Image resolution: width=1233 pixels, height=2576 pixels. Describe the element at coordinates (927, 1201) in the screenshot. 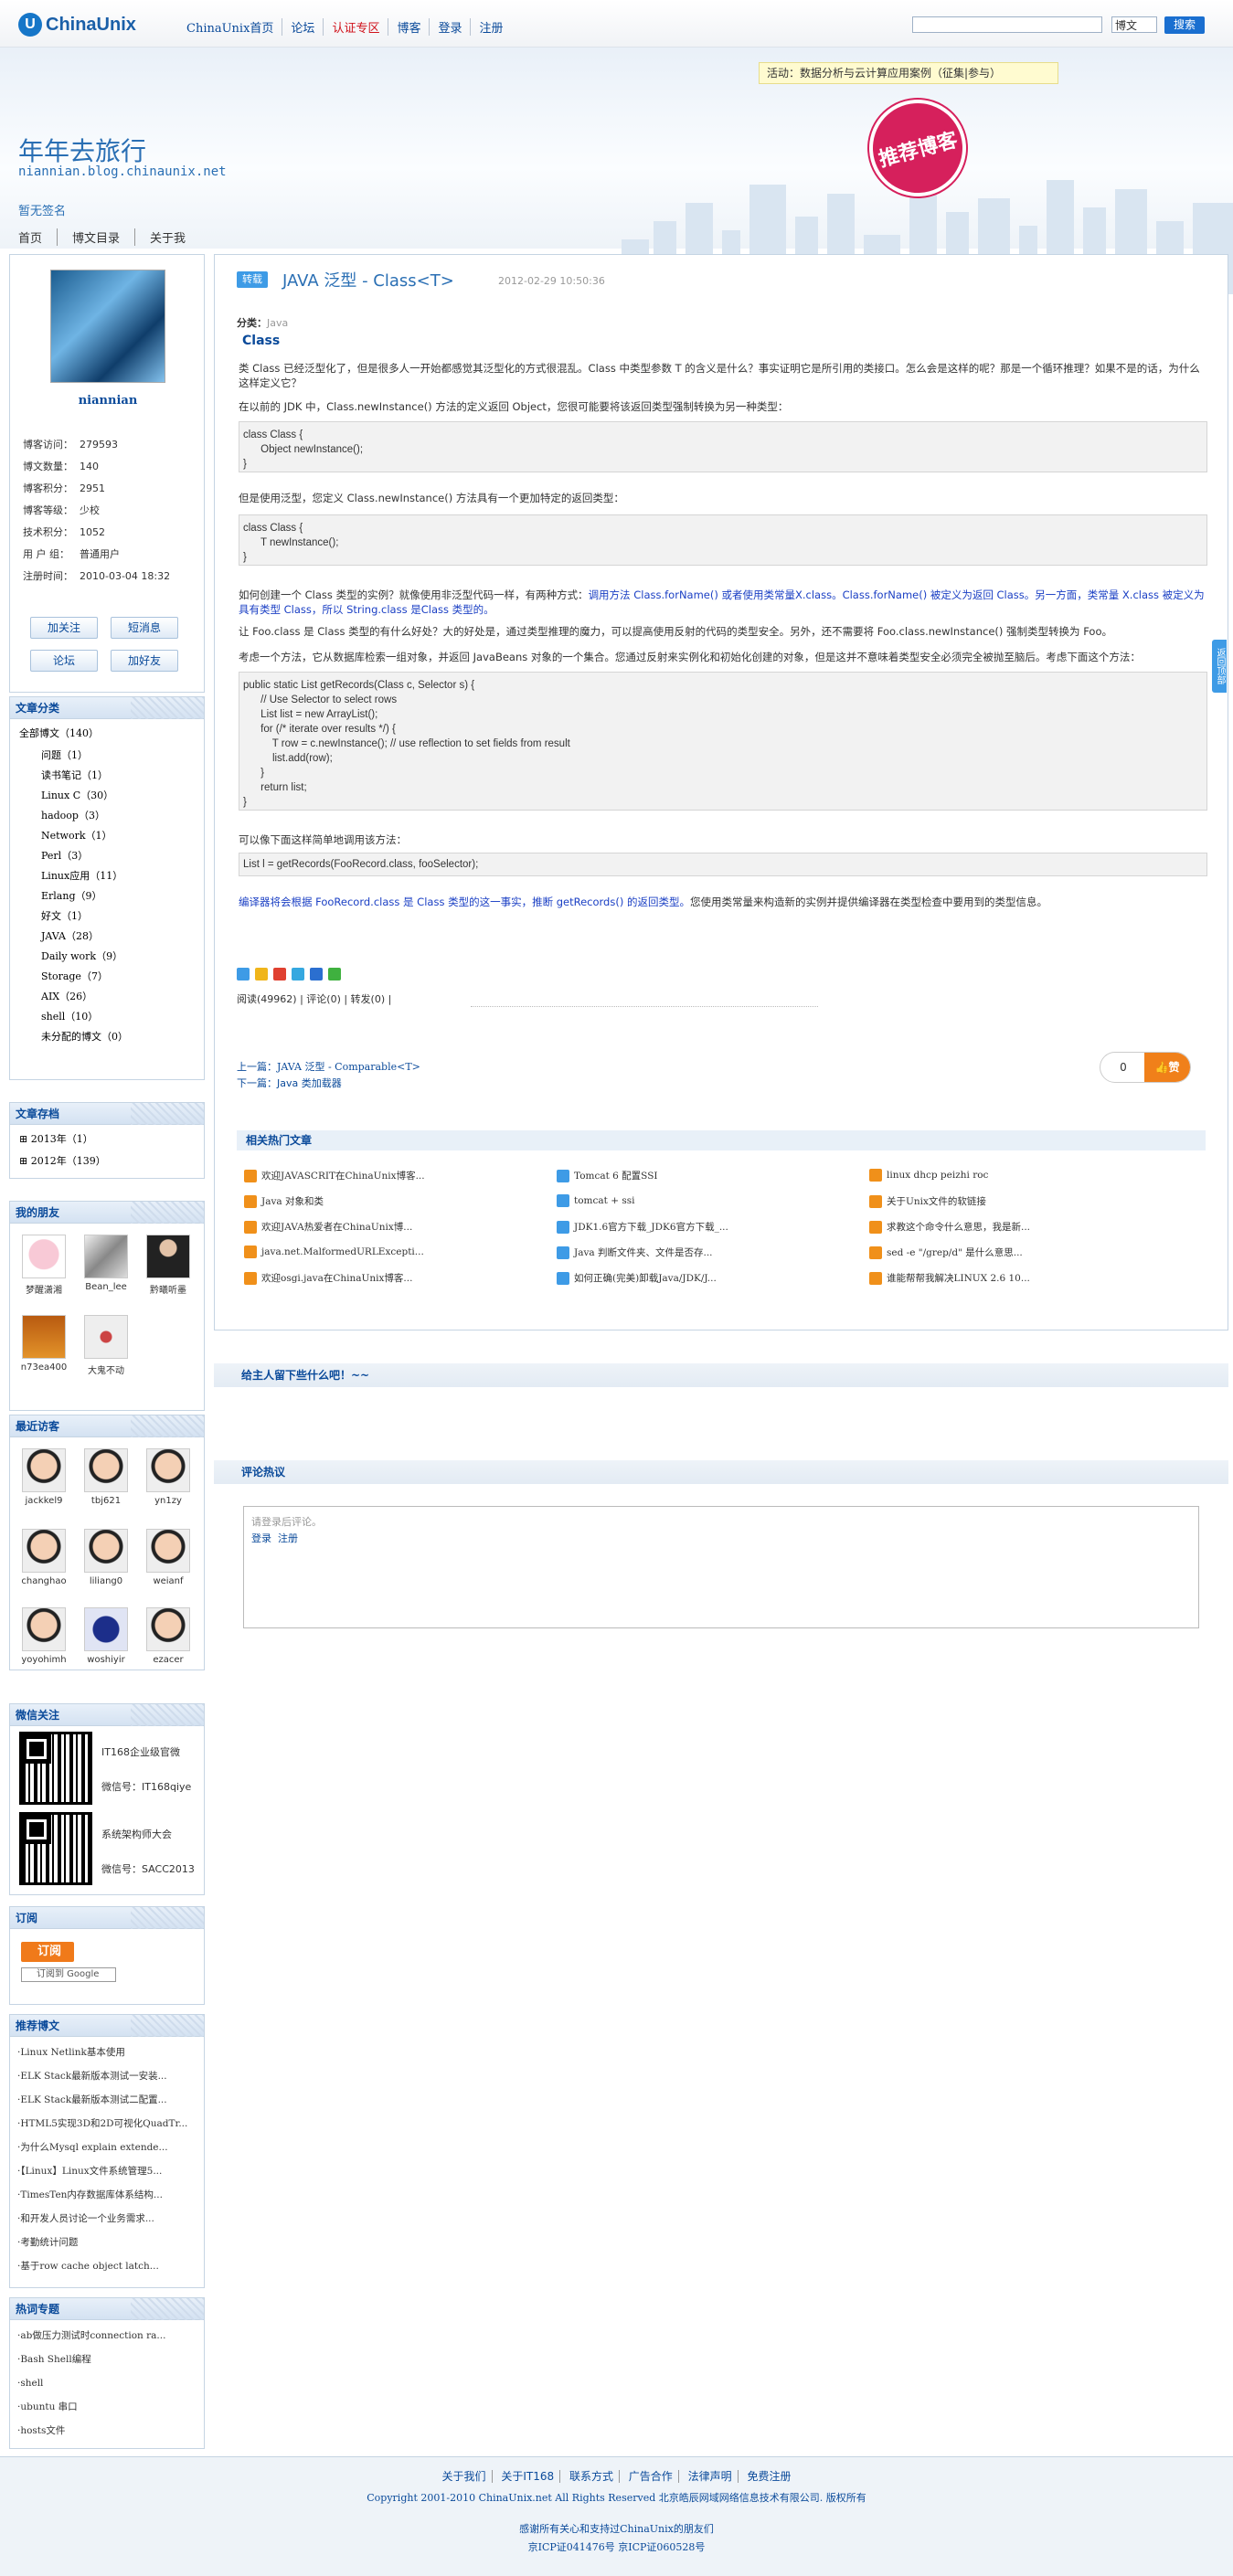

I see `related-item: 关于Unix文件的软链接` at that location.